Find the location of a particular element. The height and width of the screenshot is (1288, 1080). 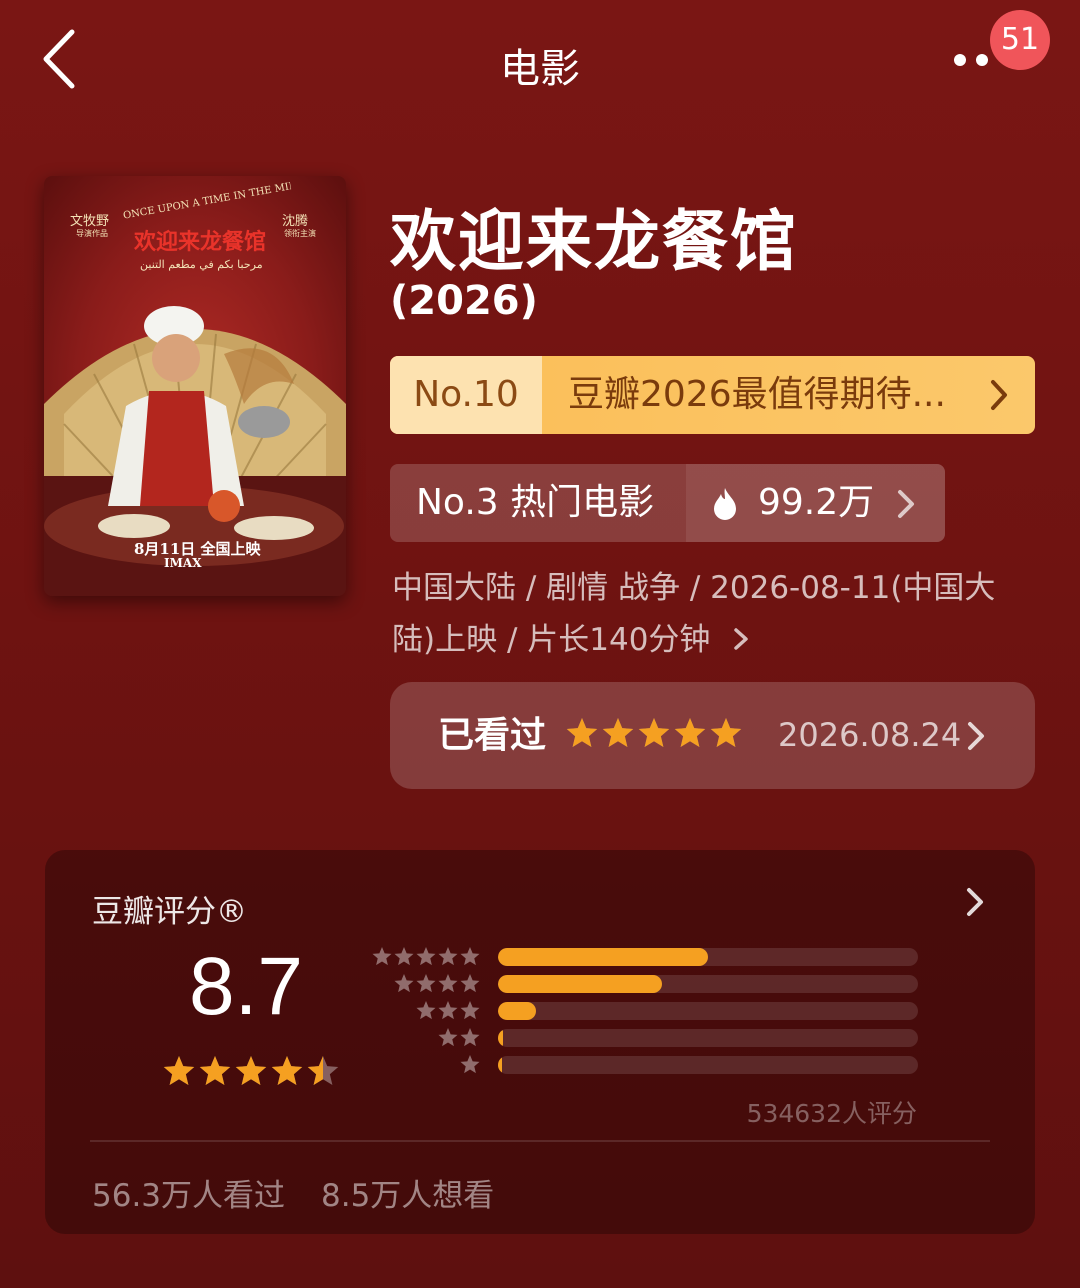

rating-score-stars is located at coordinates (251, 1070).